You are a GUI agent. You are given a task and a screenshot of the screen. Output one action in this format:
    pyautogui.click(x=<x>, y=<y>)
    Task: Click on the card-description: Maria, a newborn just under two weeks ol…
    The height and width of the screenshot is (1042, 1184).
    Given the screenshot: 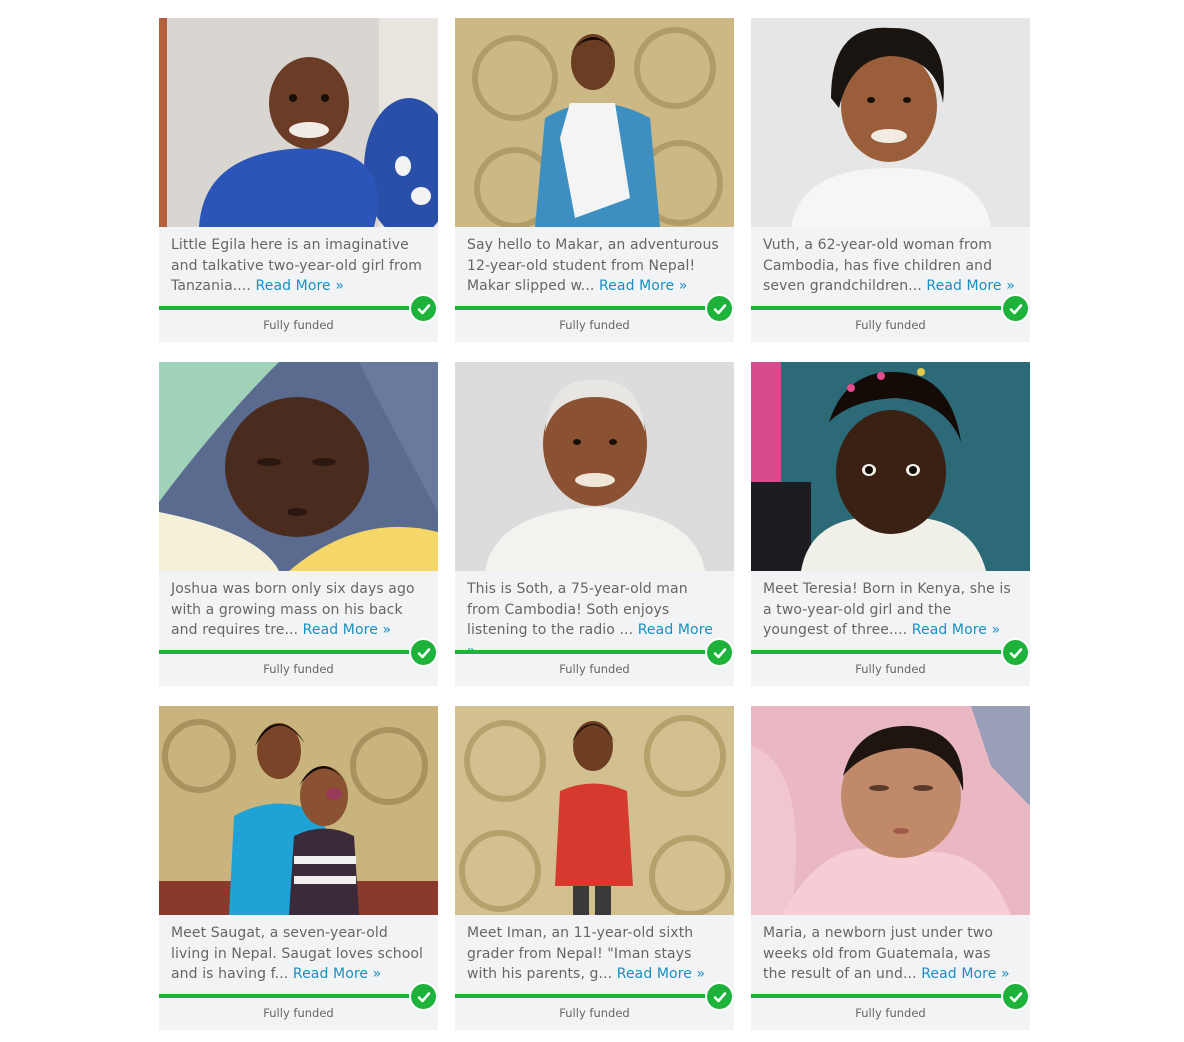 What is the action you would take?
    pyautogui.click(x=890, y=954)
    